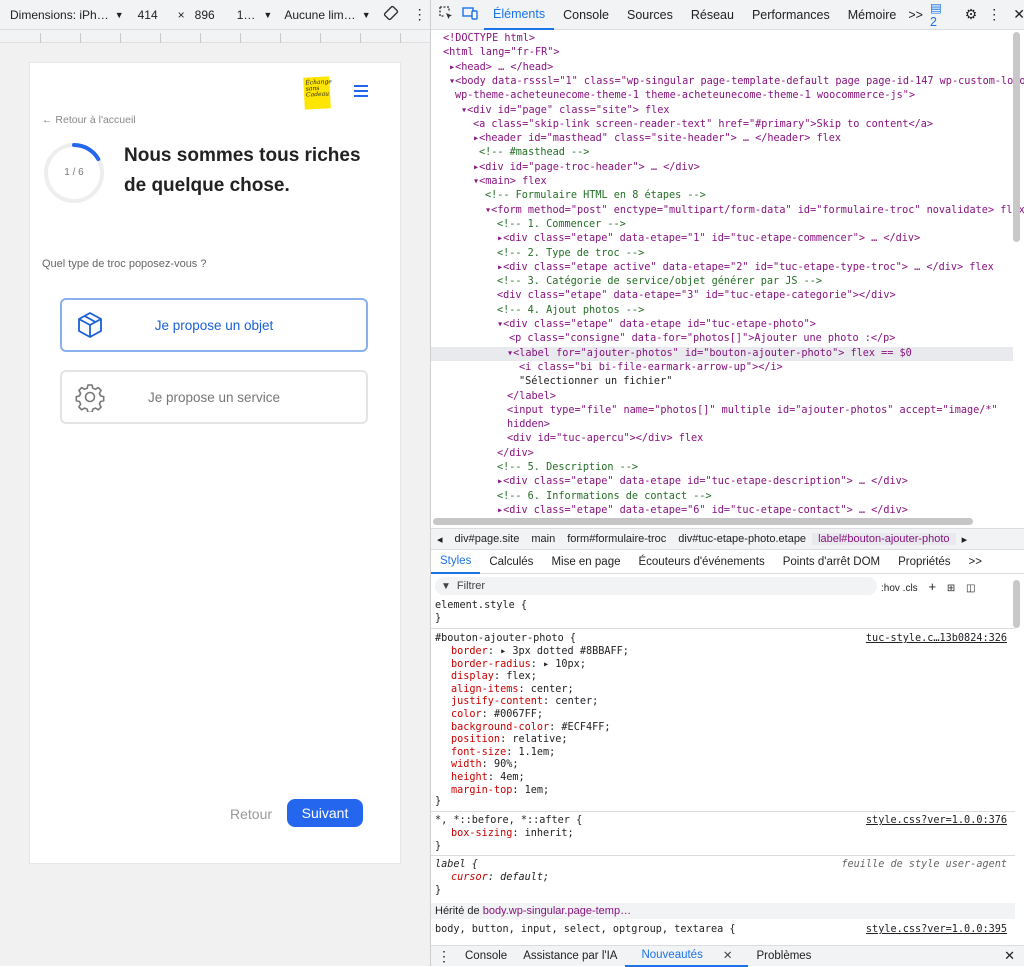 This screenshot has width=1024, height=967. I want to click on next-button: Suivant, so click(325, 813).